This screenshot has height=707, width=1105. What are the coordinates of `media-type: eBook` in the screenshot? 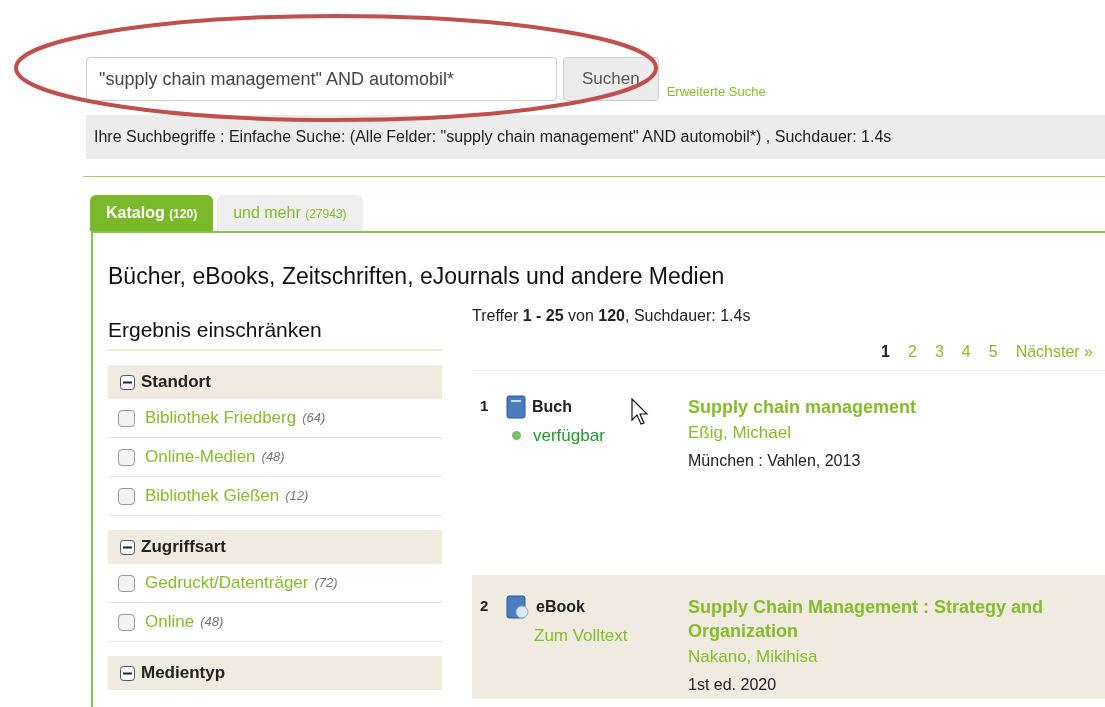 It's located at (560, 606).